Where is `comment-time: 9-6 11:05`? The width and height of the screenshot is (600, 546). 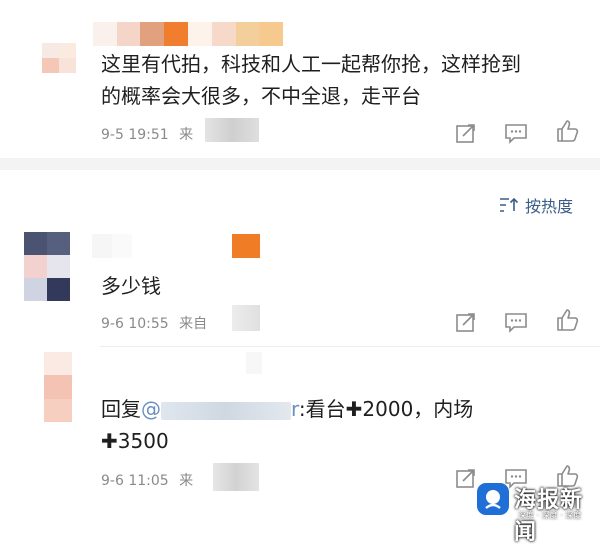 comment-time: 9-6 11:05 is located at coordinates (135, 481).